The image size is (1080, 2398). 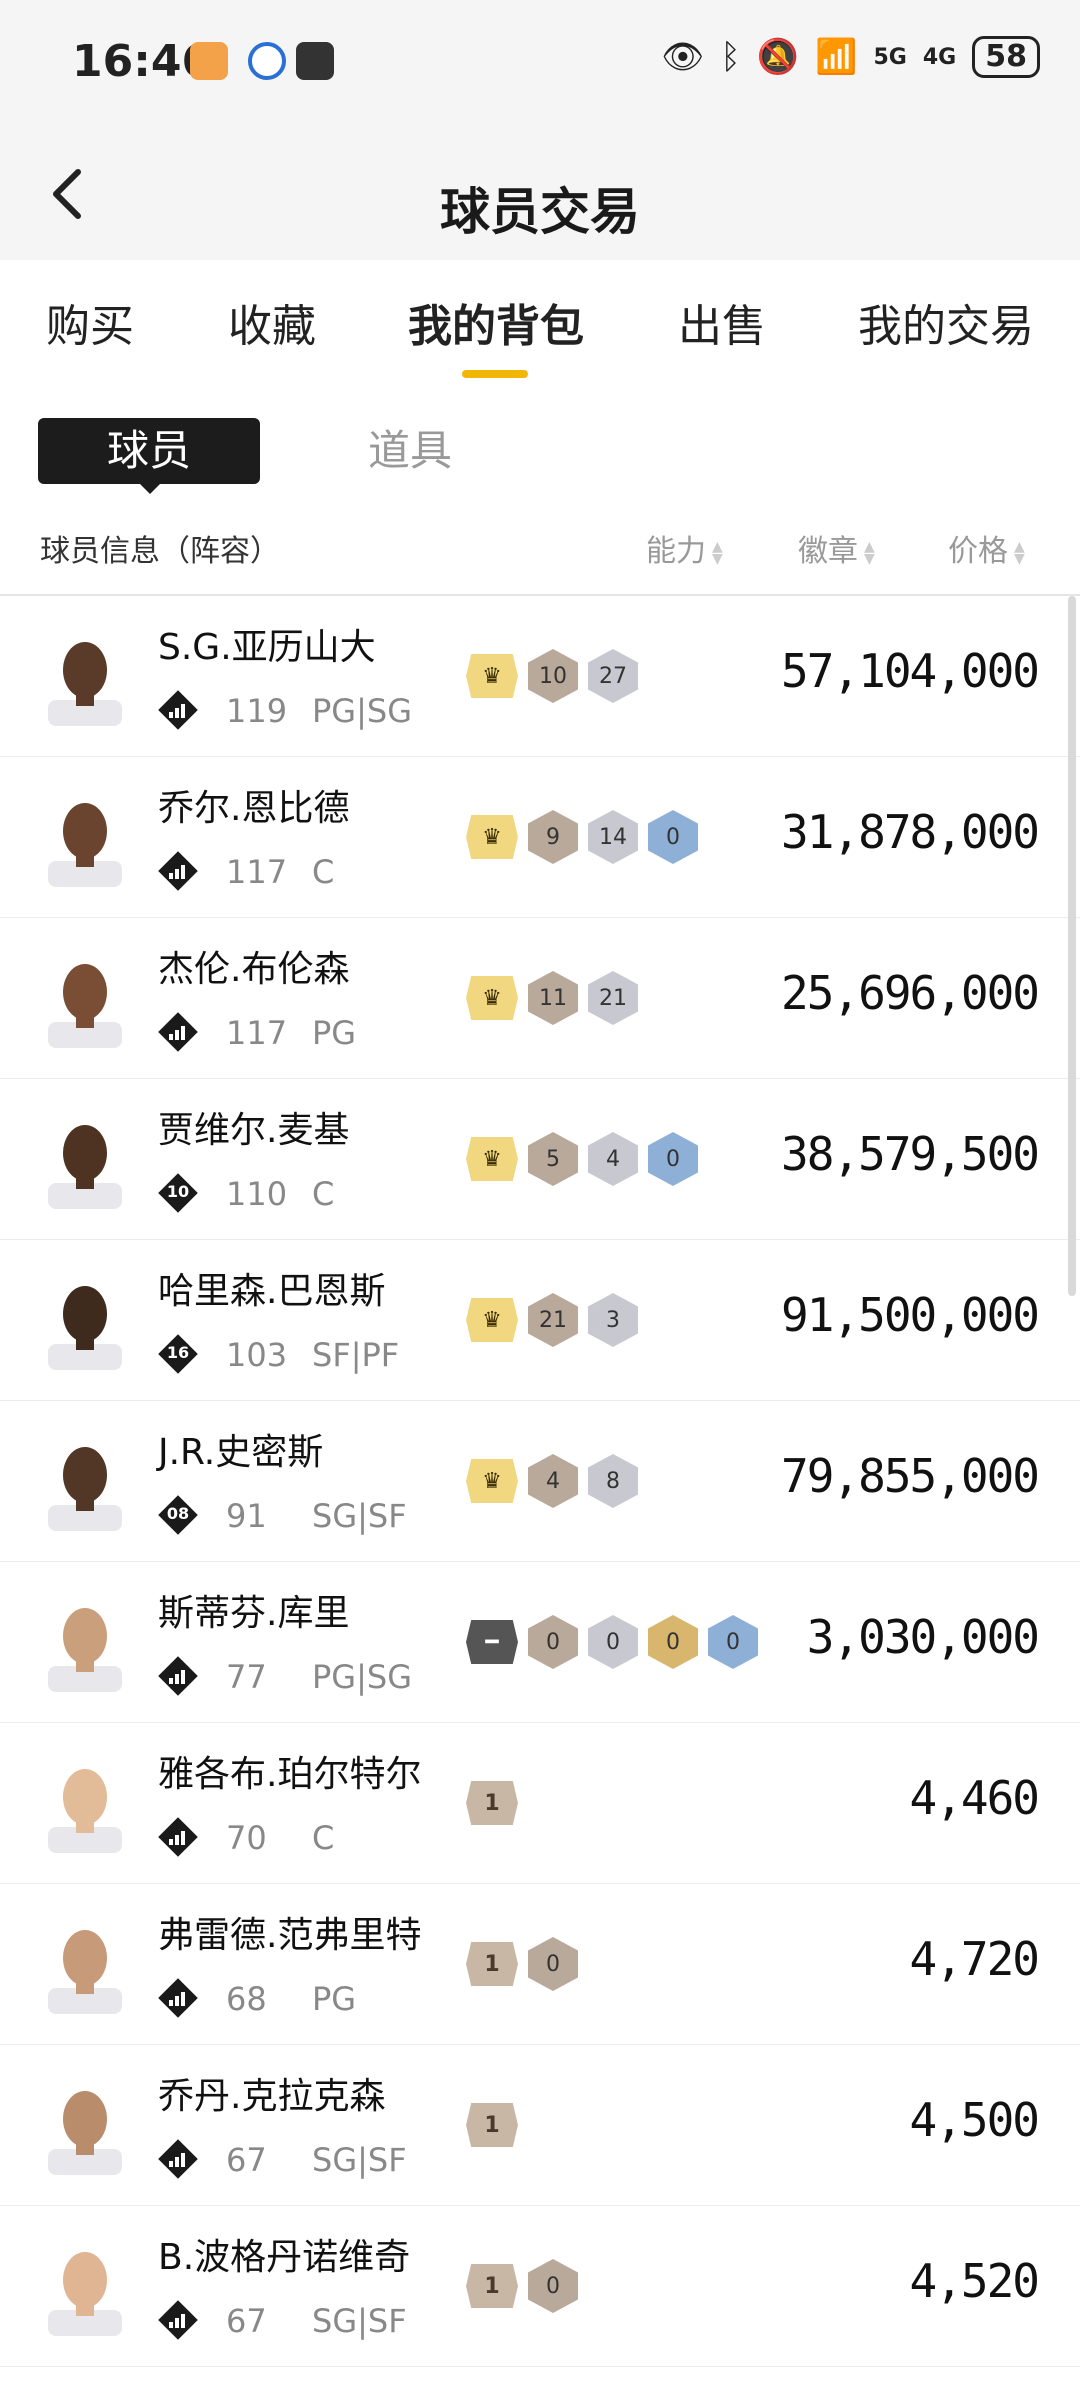 I want to click on badge-gold-icon: 0, so click(x=673, y=1642).